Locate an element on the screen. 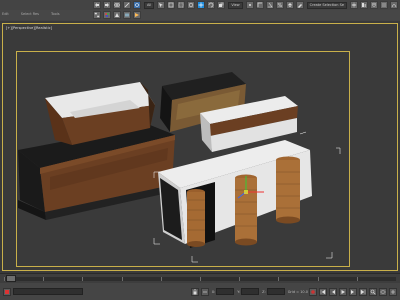 The height and width of the screenshot is (300, 400). pan-icon is located at coordinates (393, 291).